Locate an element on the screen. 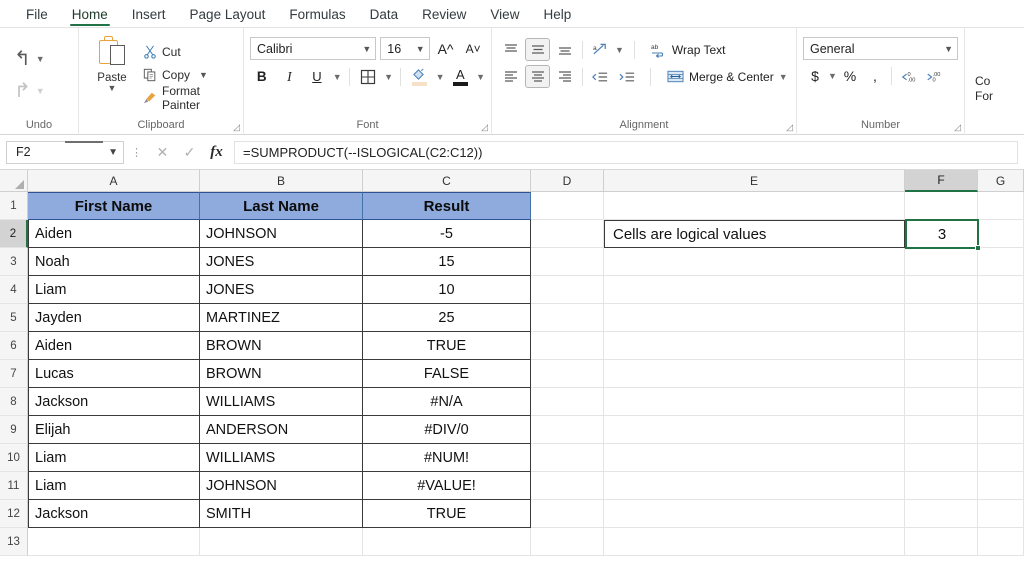 The image size is (1024, 576). cell-d1 is located at coordinates (567, 206).